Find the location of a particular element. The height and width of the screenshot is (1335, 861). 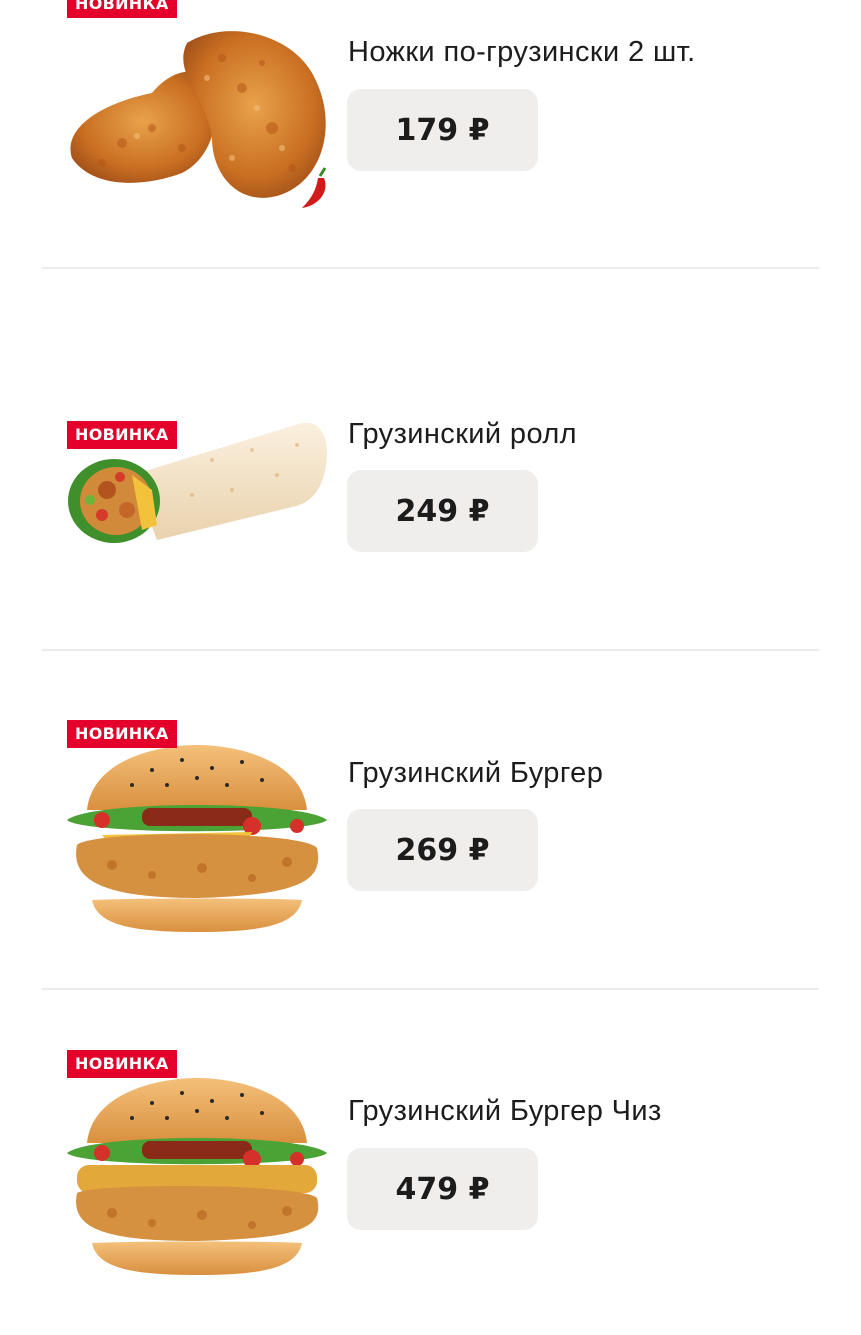

item-title: Грузинский Бургер is located at coordinates (475, 773).